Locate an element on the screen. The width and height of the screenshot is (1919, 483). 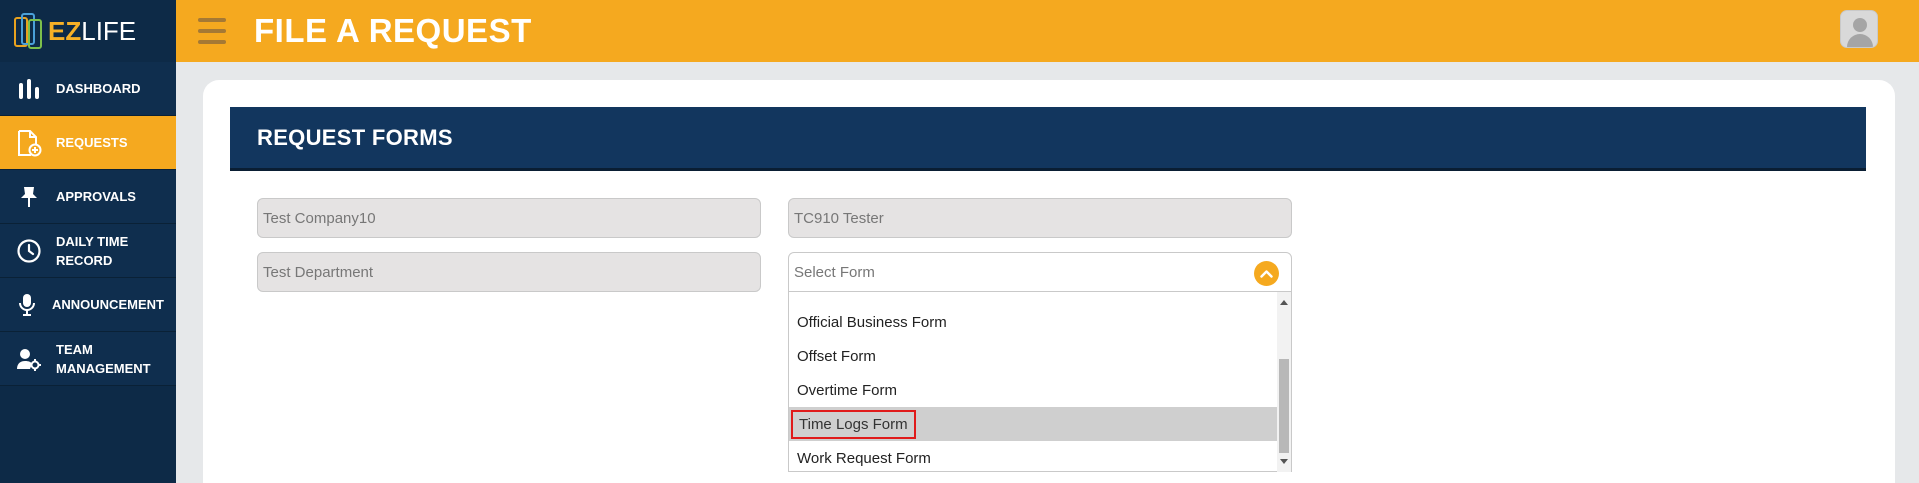
microphone-icon is located at coordinates (27, 305).